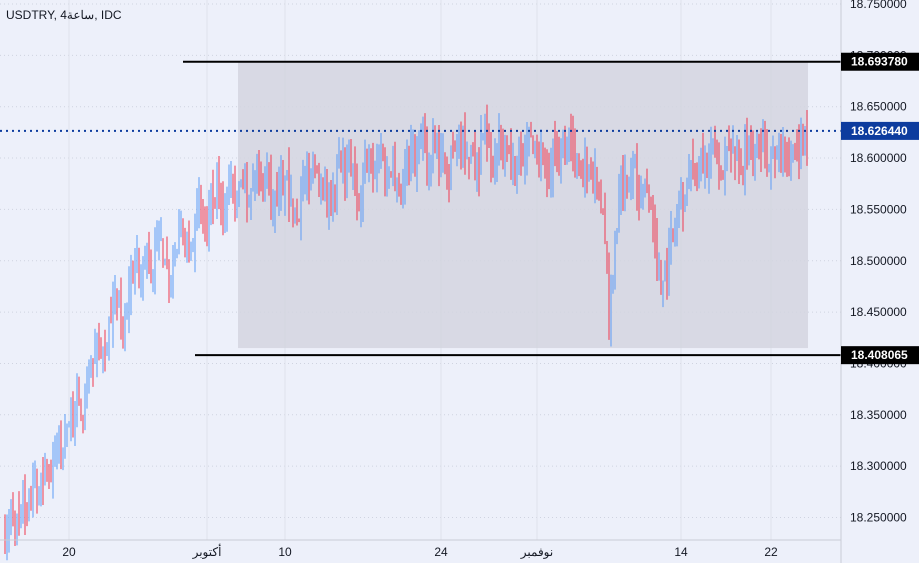 The image size is (919, 563). I want to click on y-tick-label: 18.550000, so click(878, 209).